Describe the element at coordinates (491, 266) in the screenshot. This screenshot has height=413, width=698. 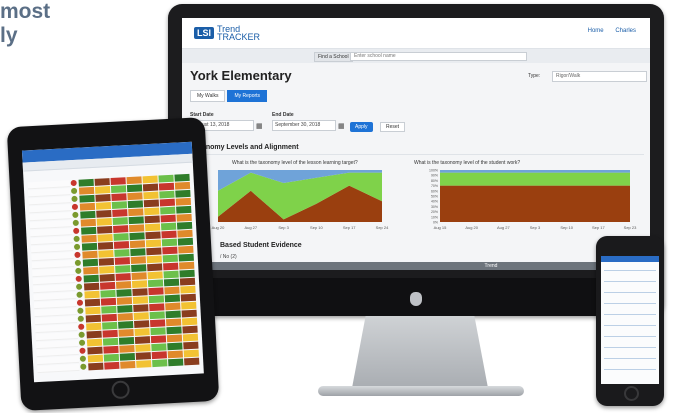
I see `trend-label: Trend` at that location.